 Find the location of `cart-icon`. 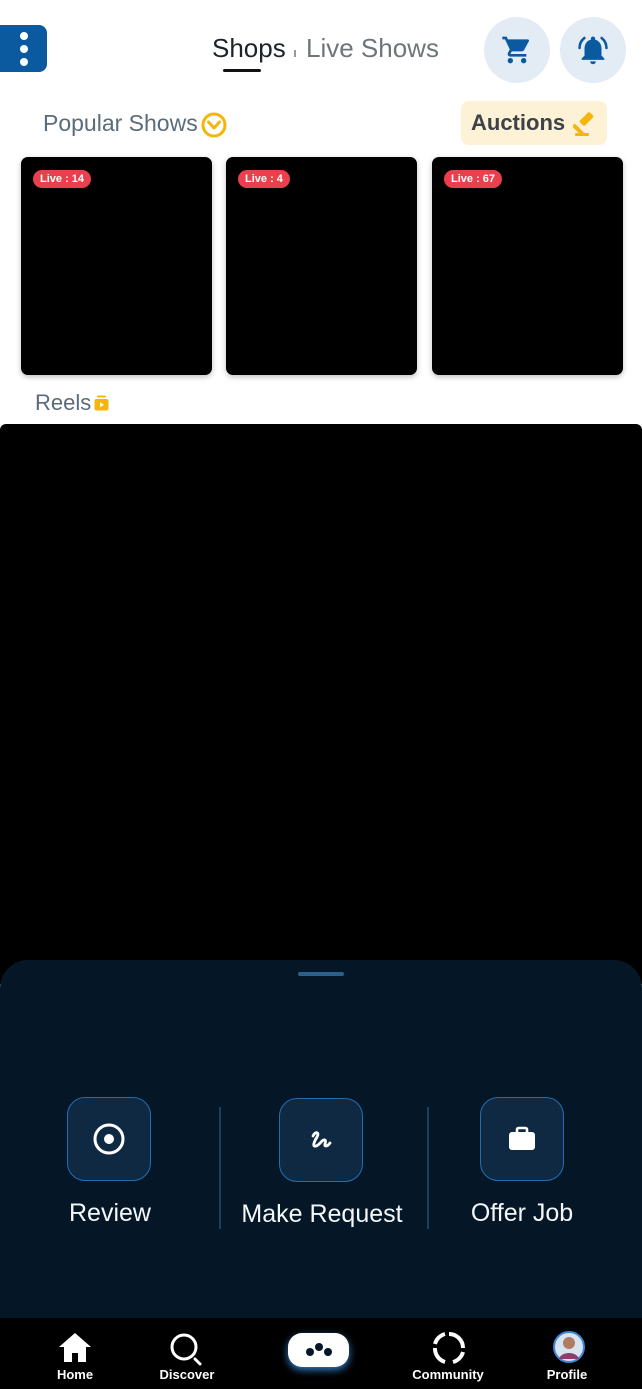

cart-icon is located at coordinates (516, 50).